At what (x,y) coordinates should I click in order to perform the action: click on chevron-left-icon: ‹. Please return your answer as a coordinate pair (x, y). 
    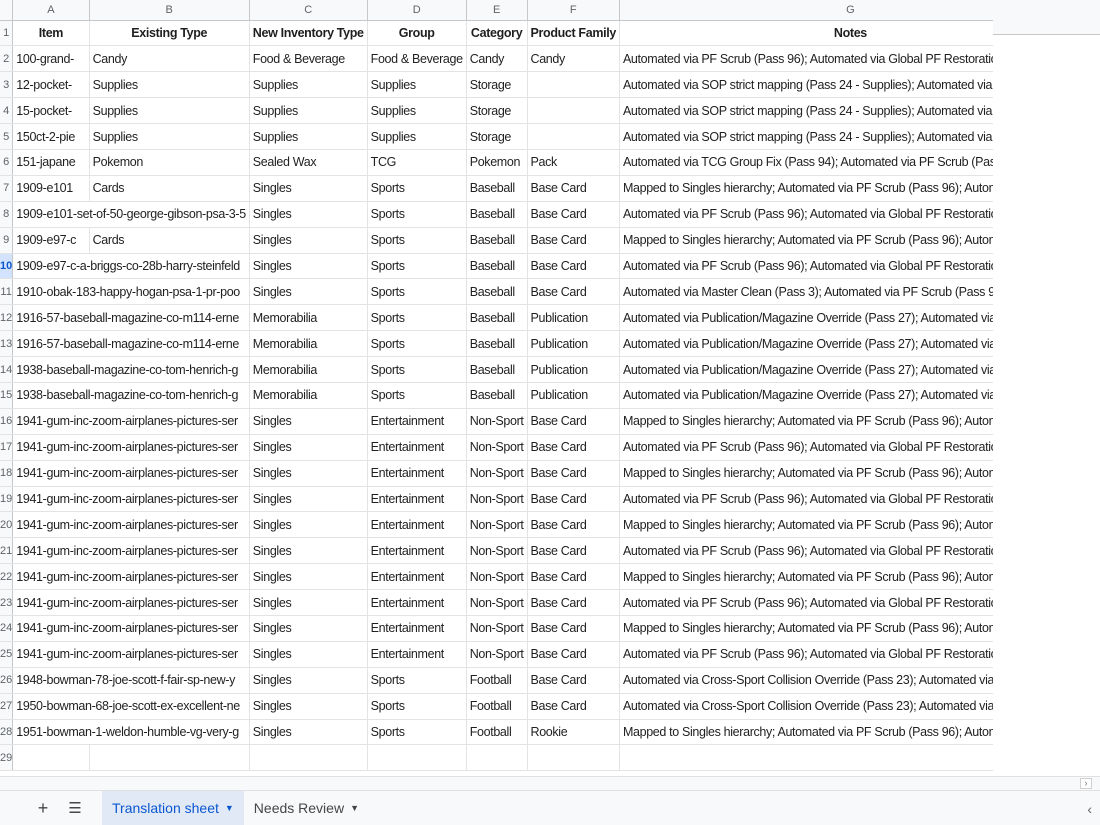
    Looking at the image, I should click on (1089, 809).